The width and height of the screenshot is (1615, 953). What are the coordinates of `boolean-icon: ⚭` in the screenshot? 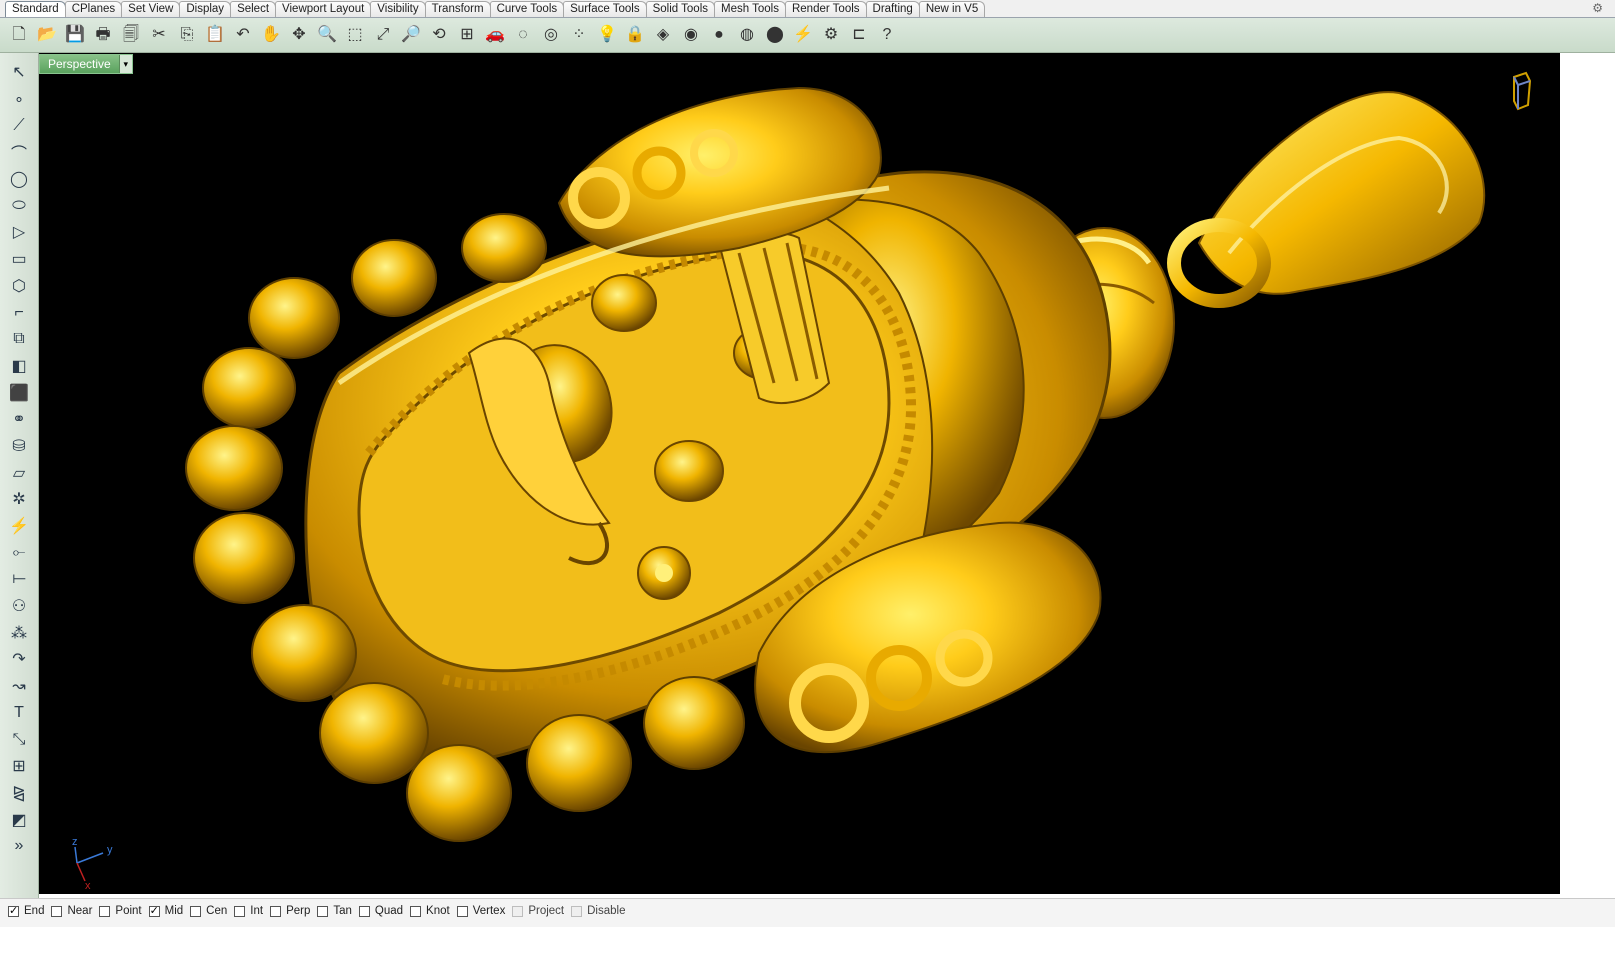 It's located at (19, 419).